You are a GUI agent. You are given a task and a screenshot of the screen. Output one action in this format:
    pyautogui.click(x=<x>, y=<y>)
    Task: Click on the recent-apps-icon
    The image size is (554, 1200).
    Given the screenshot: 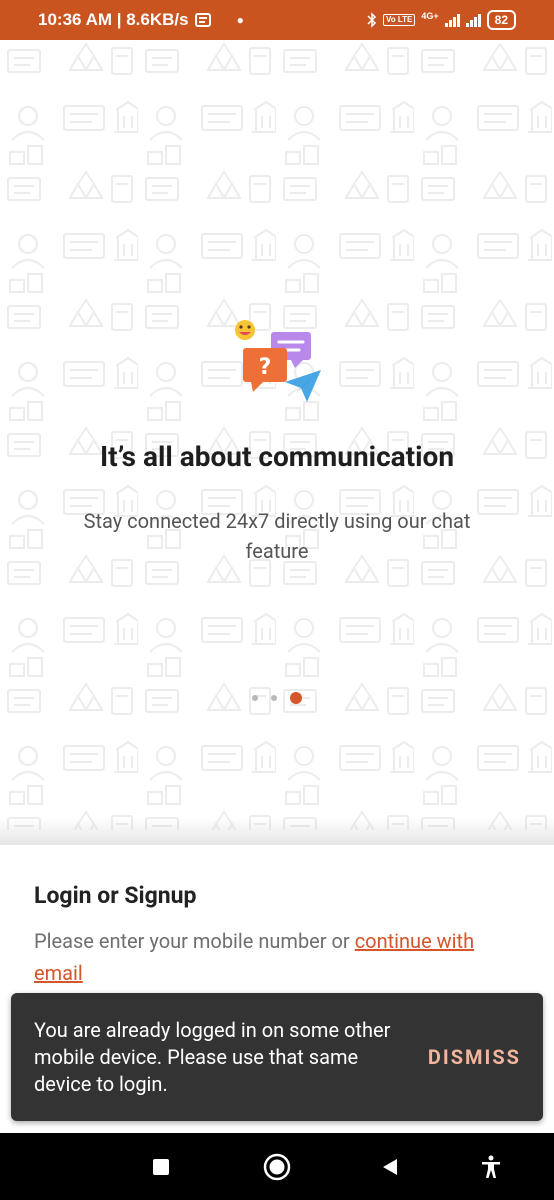 What is the action you would take?
    pyautogui.click(x=161, y=1167)
    